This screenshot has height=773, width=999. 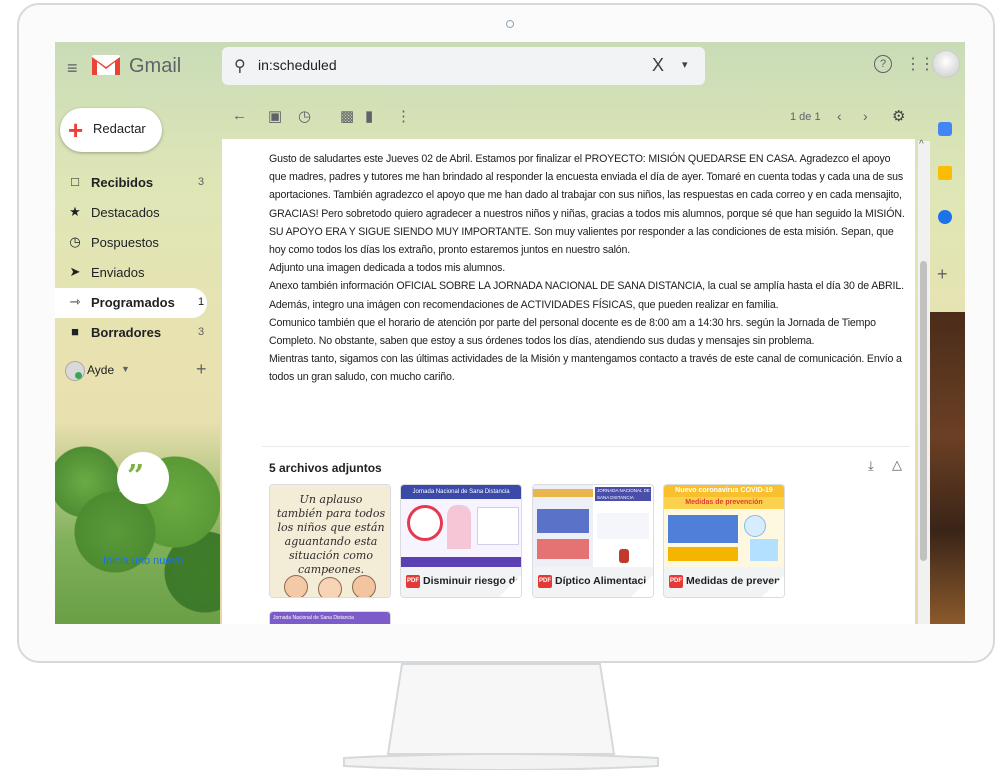 What do you see at coordinates (75, 181) in the screenshot?
I see `inbox-icon: □` at bounding box center [75, 181].